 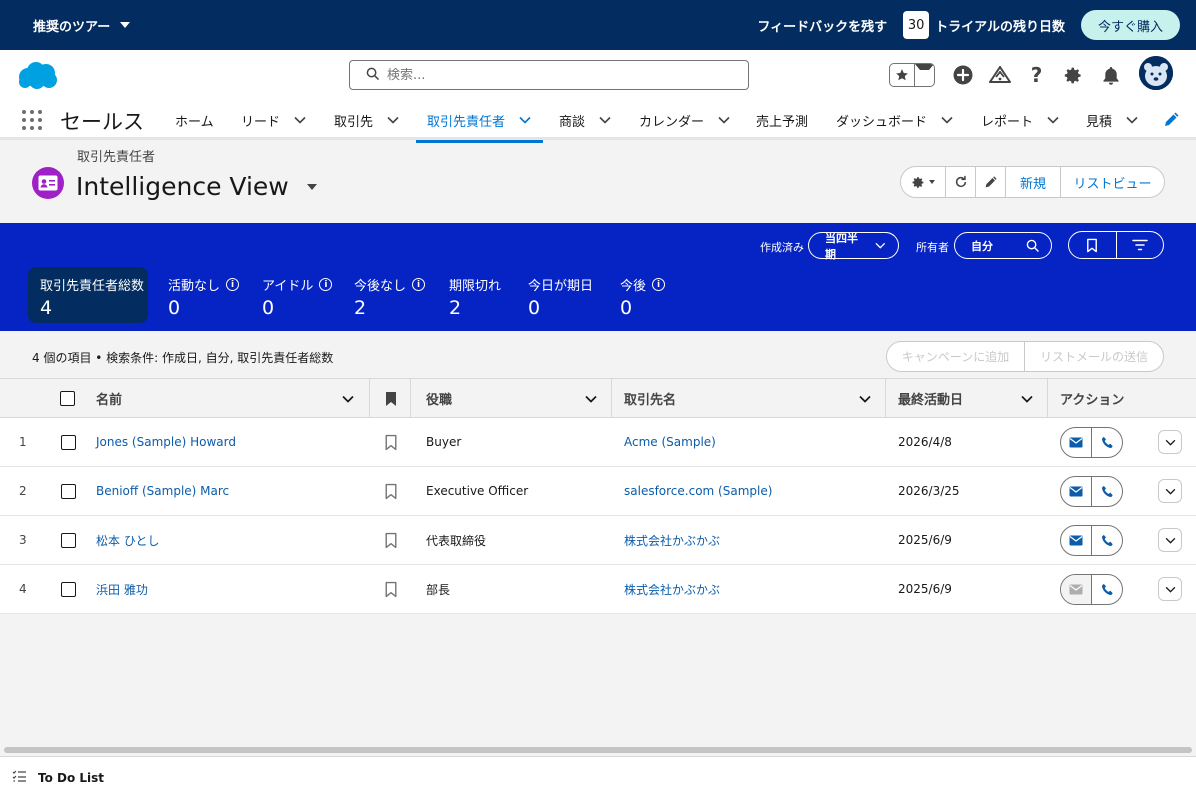 I want to click on favorites-star-icon, so click(x=902, y=75).